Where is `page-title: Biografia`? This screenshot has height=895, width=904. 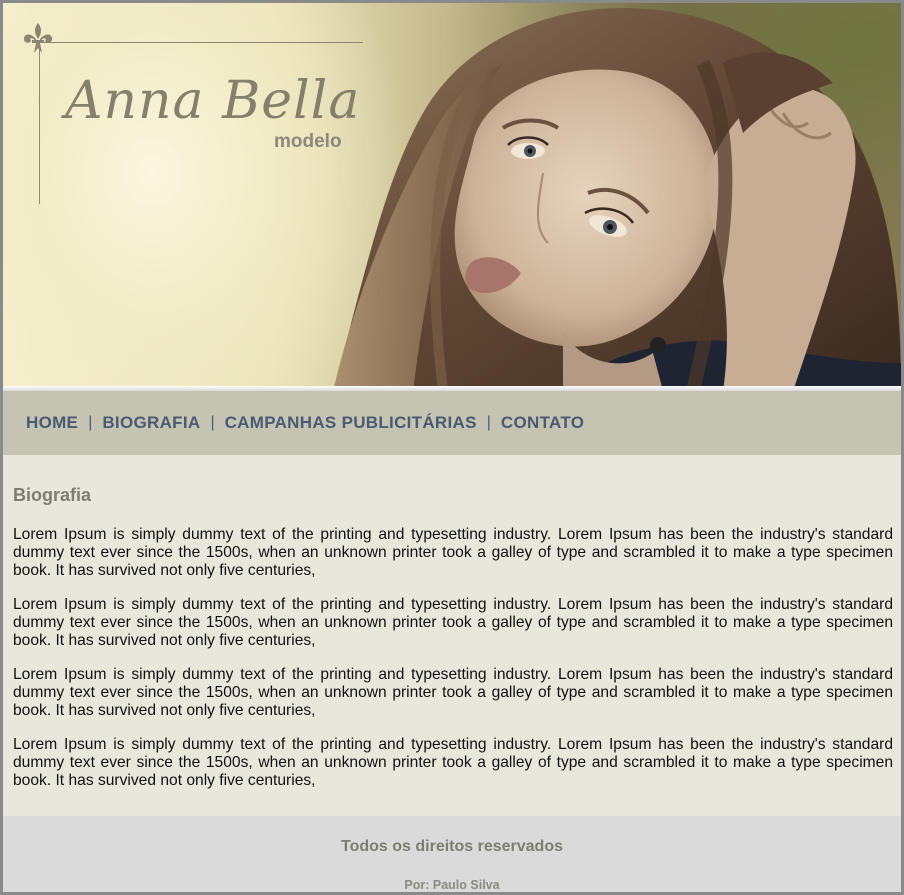
page-title: Biografia is located at coordinates (52, 495).